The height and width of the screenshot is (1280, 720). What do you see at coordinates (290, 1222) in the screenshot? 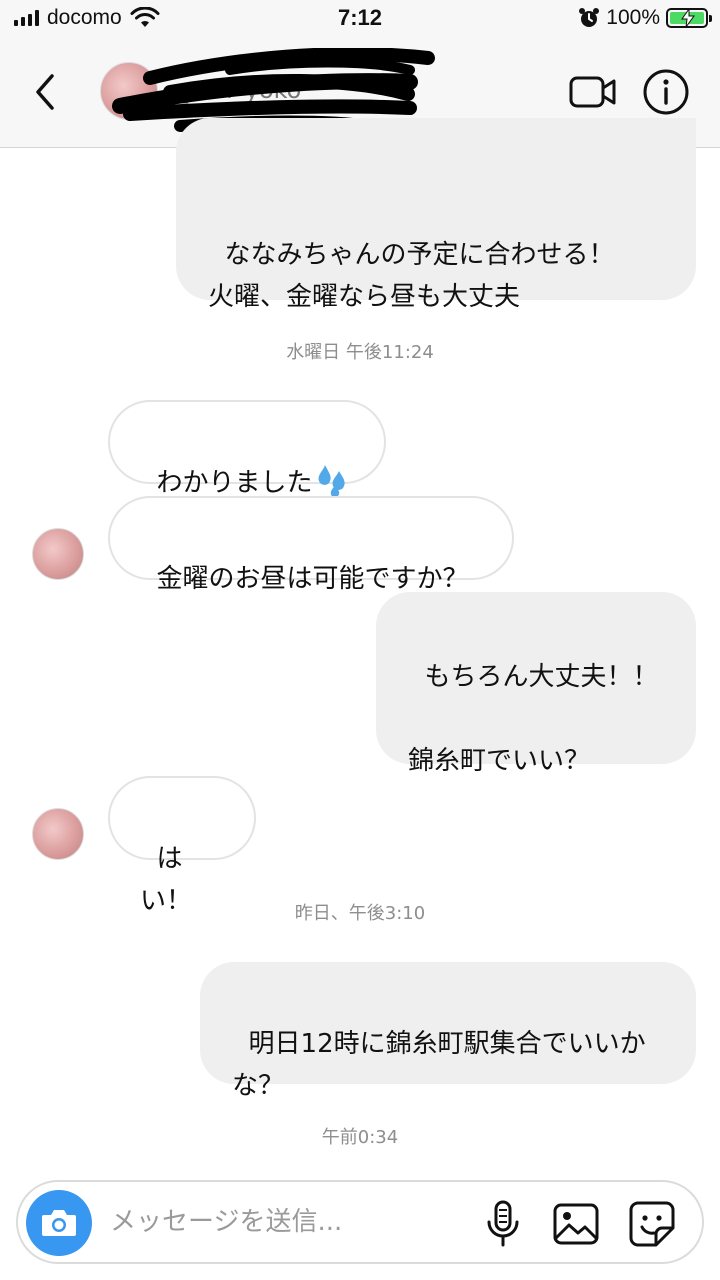
I see `message-input` at bounding box center [290, 1222].